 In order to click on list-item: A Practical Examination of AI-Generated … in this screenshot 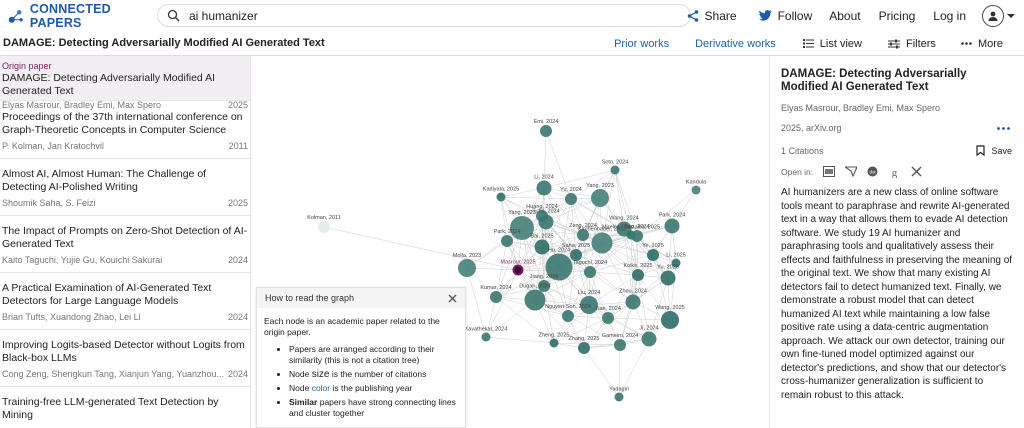, I will do `click(125, 301)`.